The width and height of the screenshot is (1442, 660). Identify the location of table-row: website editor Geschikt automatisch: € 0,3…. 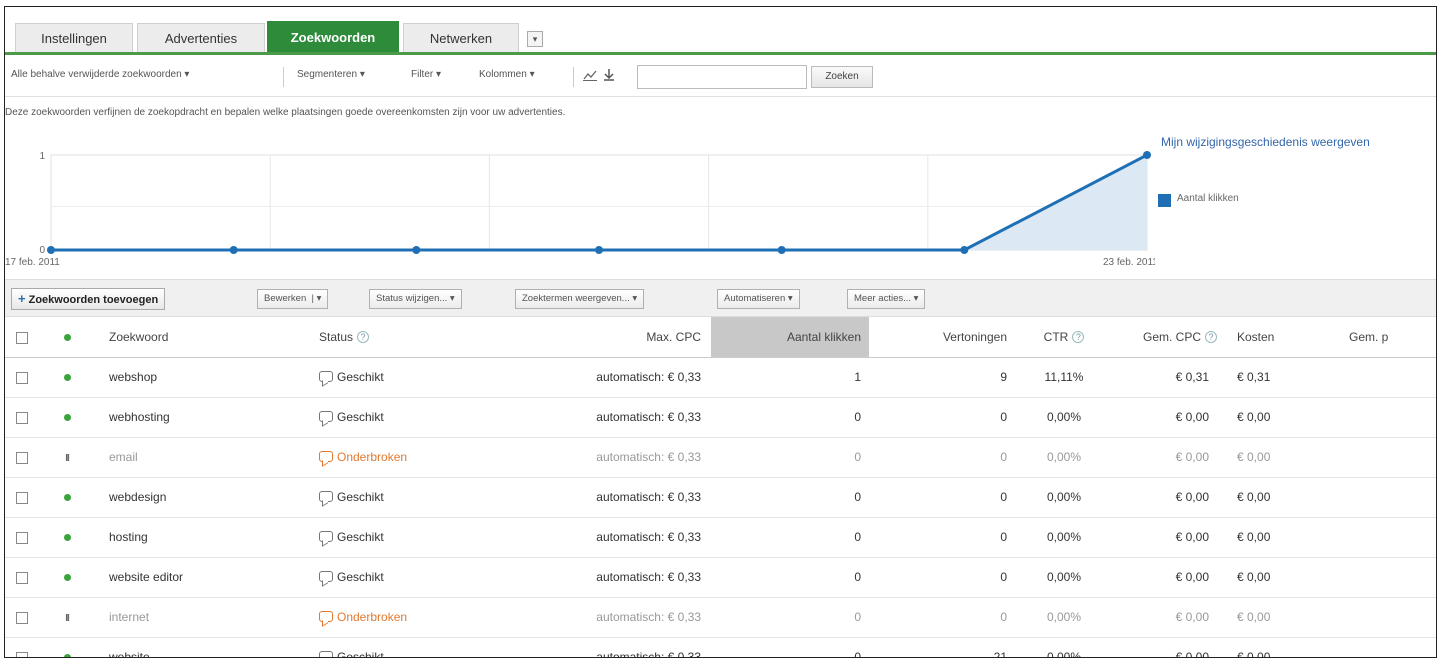
(720, 577).